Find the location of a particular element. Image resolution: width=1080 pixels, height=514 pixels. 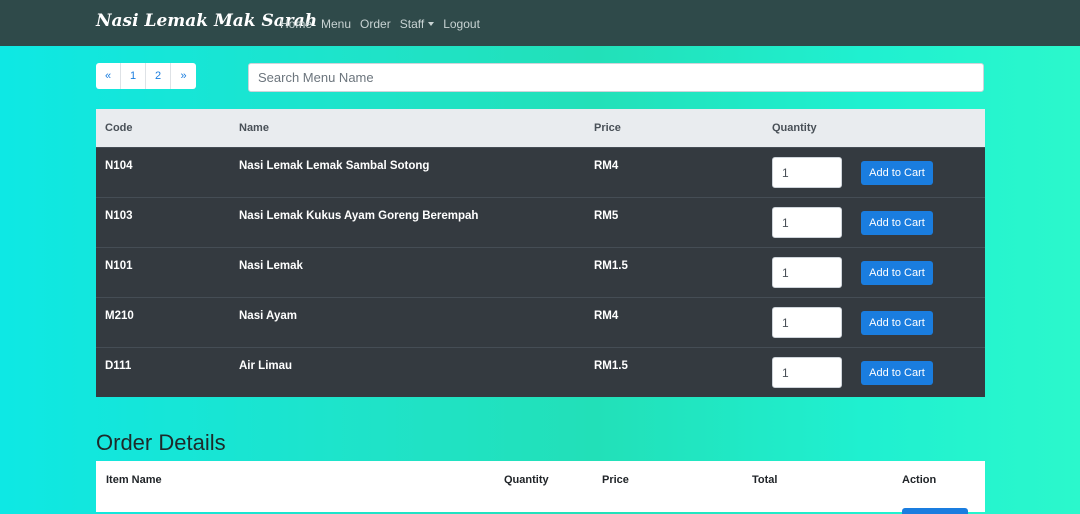

table-row: M210 Nasi Ayam RM4 Add to Cart is located at coordinates (540, 322).